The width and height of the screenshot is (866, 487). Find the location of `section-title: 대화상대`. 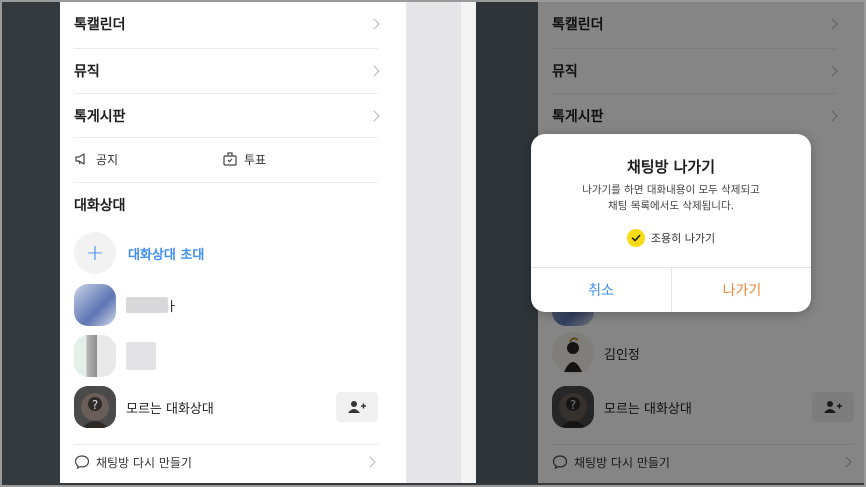

section-title: 대화상대 is located at coordinates (100, 206).